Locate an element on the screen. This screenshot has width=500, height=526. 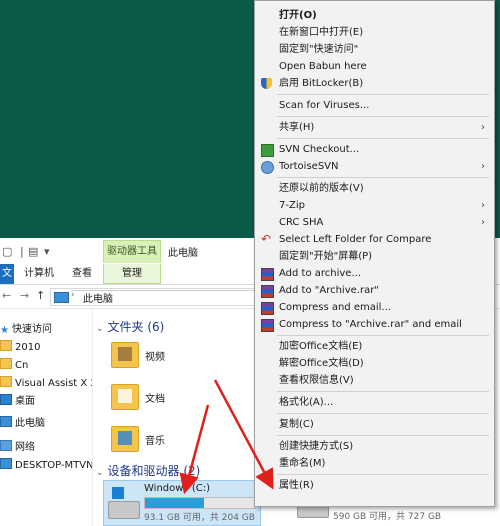
folder-videos: 视频 is located at coordinates (167, 358).